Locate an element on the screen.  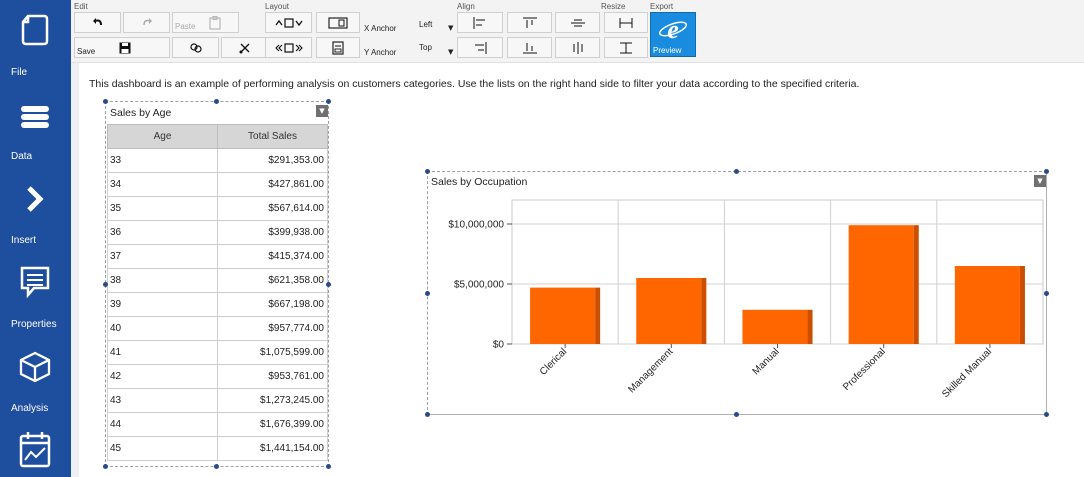
chart-title: Sales by Occupation is located at coordinates (479, 182).